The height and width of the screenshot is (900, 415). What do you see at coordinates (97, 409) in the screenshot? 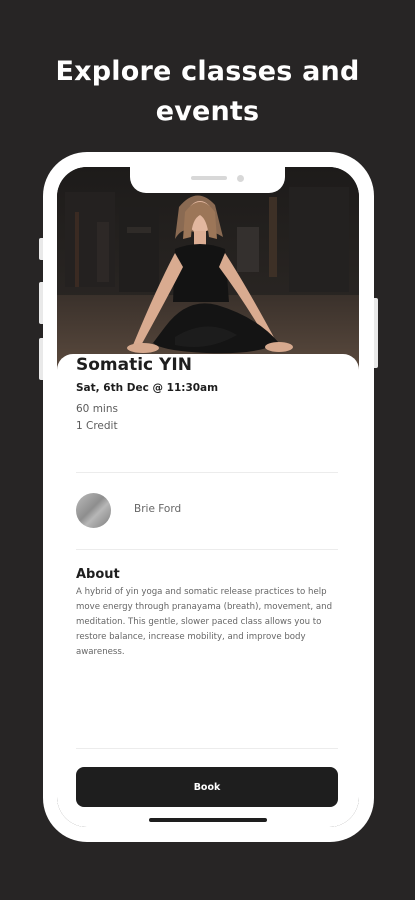
I see `class-duration: 60 mins` at bounding box center [97, 409].